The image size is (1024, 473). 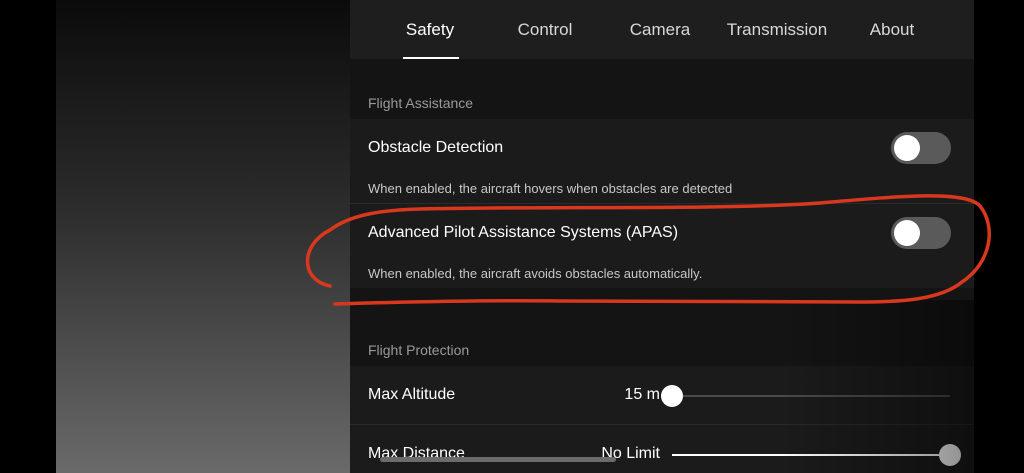 I want to click on tab-about: About, so click(x=892, y=29).